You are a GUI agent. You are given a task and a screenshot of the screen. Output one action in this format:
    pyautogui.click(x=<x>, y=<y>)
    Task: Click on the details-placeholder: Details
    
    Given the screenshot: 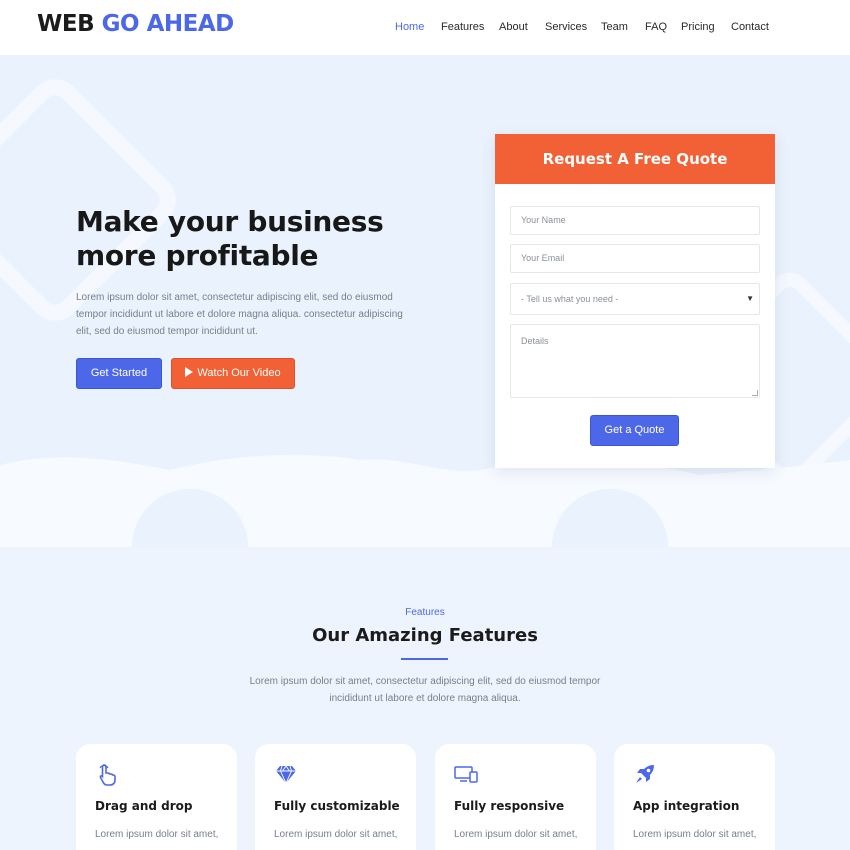 What is the action you would take?
    pyautogui.click(x=535, y=341)
    